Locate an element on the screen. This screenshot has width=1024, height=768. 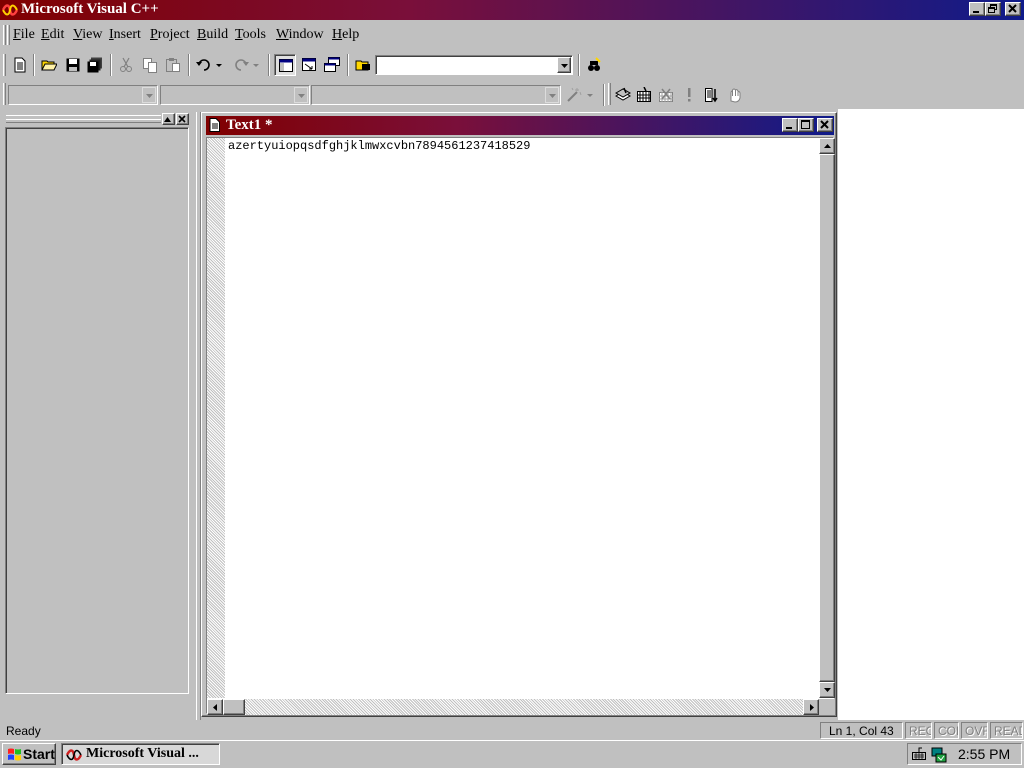
save-all-icon is located at coordinates (94, 65).